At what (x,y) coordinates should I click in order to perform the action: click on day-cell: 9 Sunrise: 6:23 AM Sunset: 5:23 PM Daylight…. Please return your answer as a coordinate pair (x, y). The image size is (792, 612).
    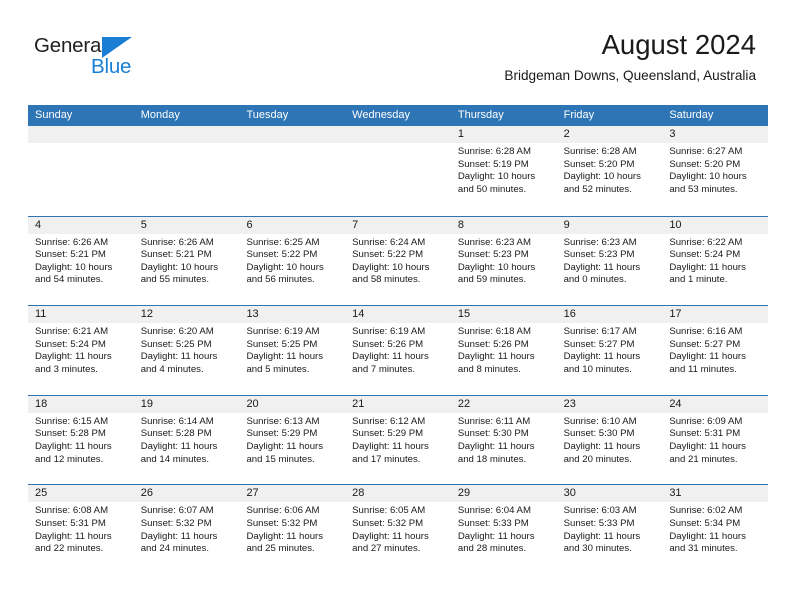
    Looking at the image, I should click on (609, 261).